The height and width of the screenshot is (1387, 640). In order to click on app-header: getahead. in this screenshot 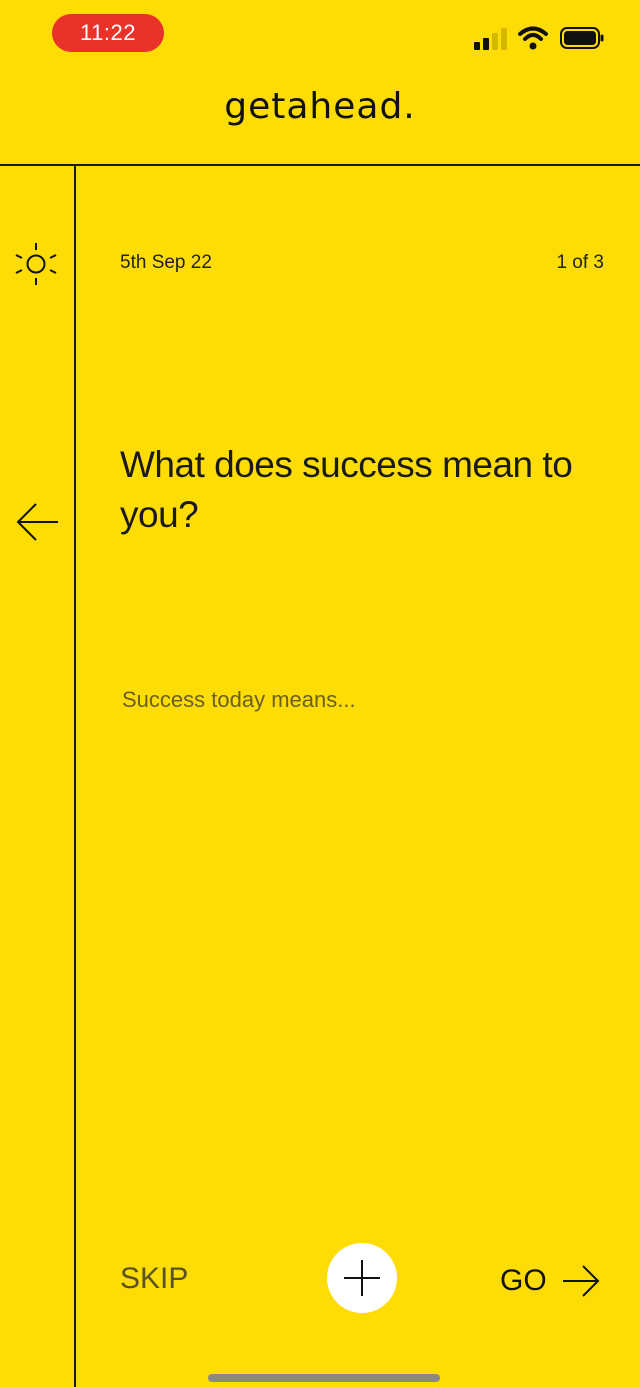, I will do `click(320, 118)`.